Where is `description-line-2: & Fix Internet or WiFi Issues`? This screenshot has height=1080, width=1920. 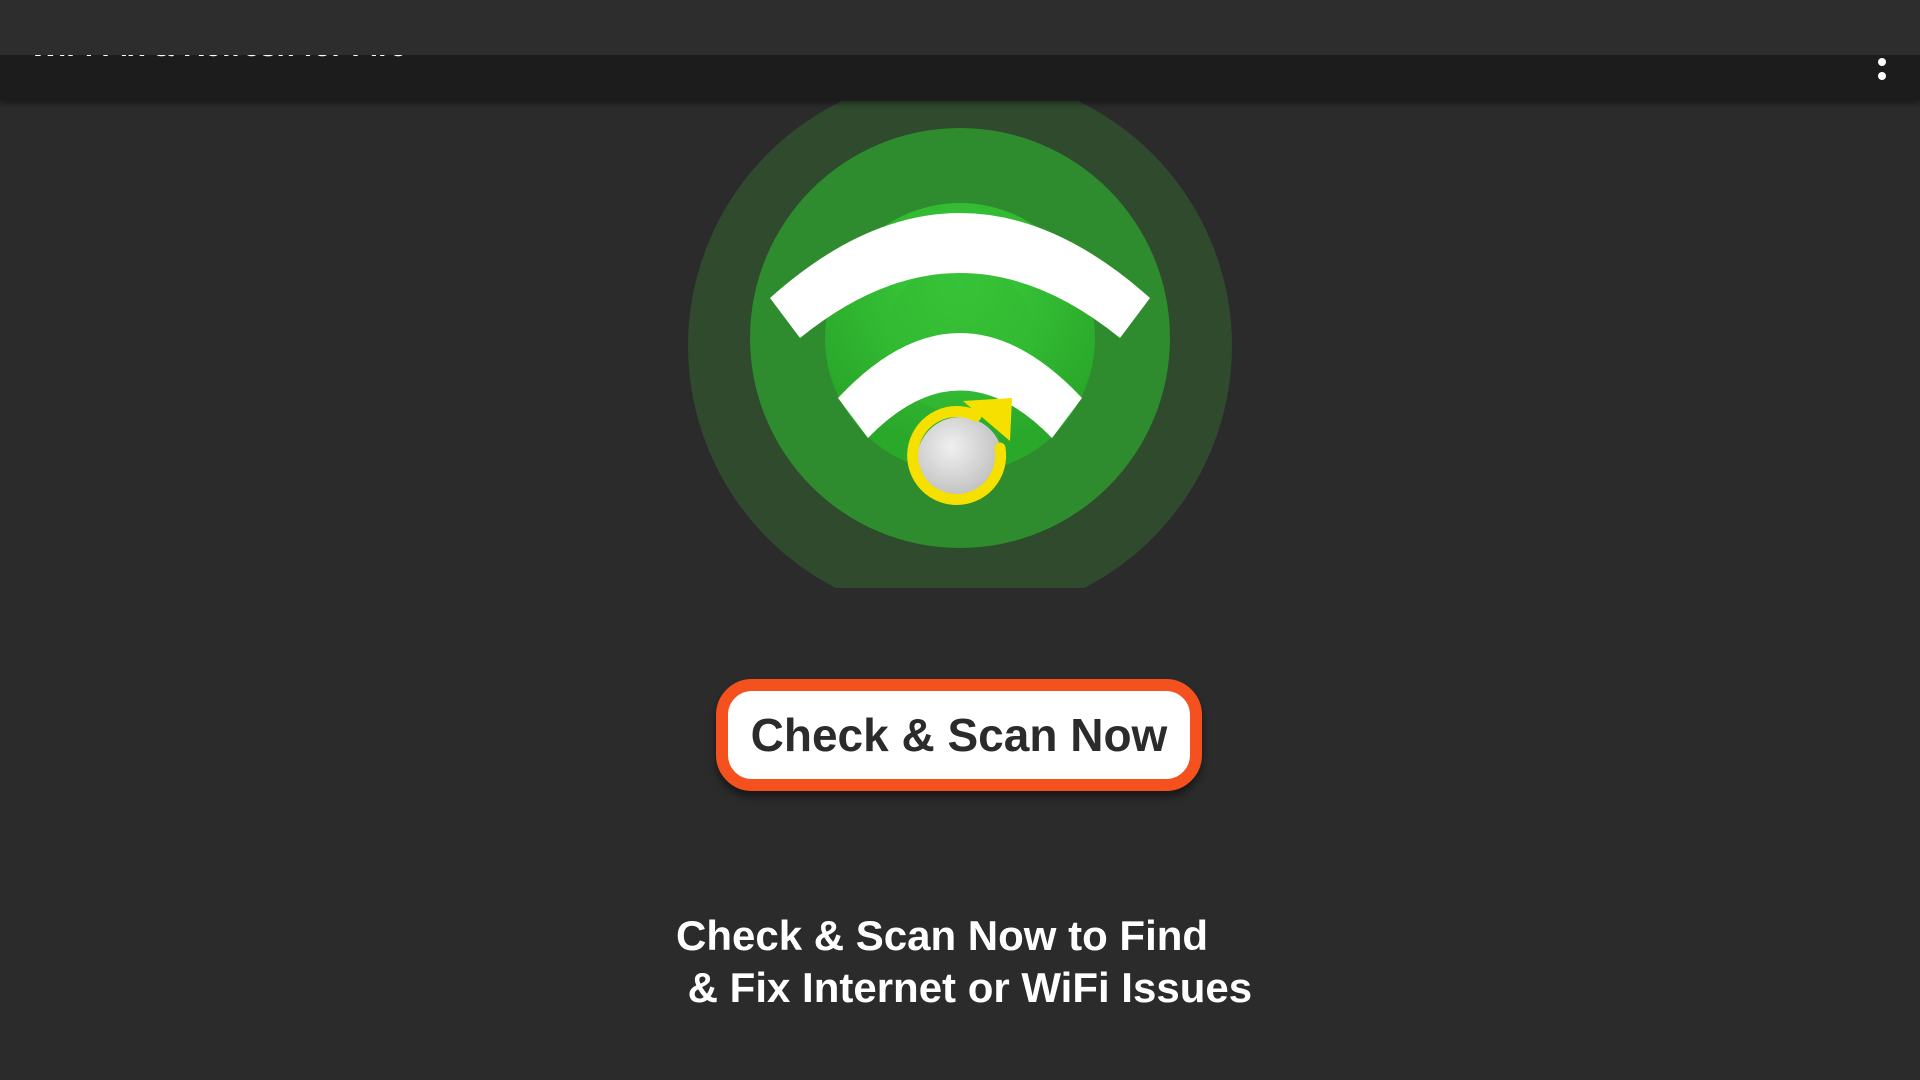
description-line-2: & Fix Internet or WiFi Issues is located at coordinates (964, 987).